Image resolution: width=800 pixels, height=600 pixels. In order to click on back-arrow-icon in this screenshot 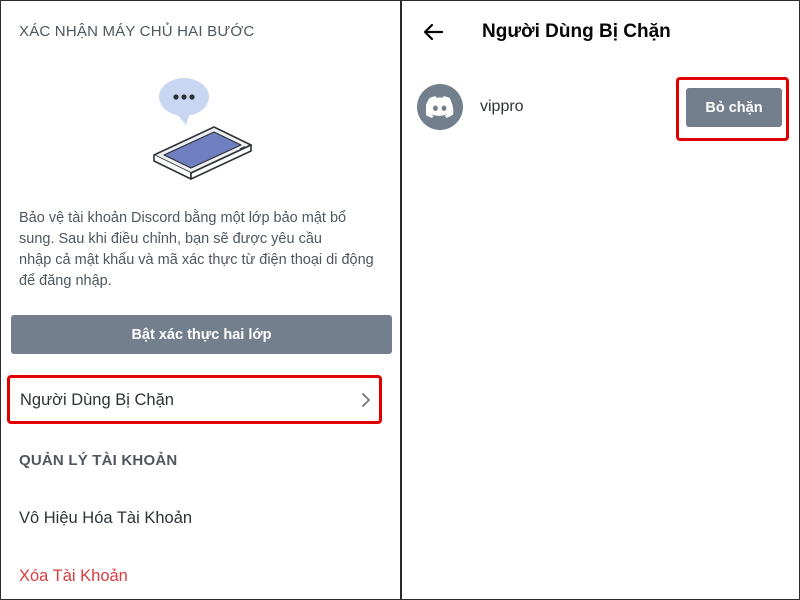, I will do `click(433, 32)`.